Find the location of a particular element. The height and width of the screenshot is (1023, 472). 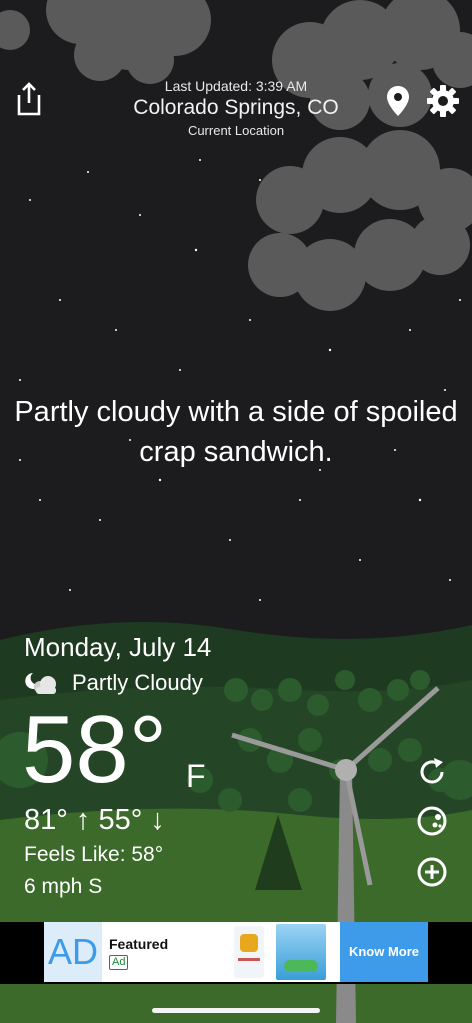

ad-app-image is located at coordinates (249, 952).